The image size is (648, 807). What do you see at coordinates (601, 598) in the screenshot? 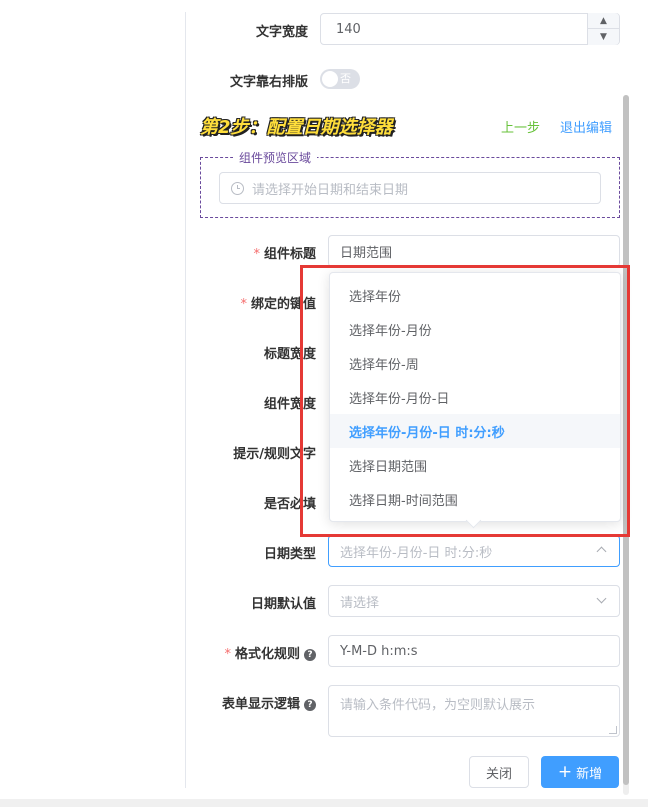
I see `chevron-down-icon` at bounding box center [601, 598].